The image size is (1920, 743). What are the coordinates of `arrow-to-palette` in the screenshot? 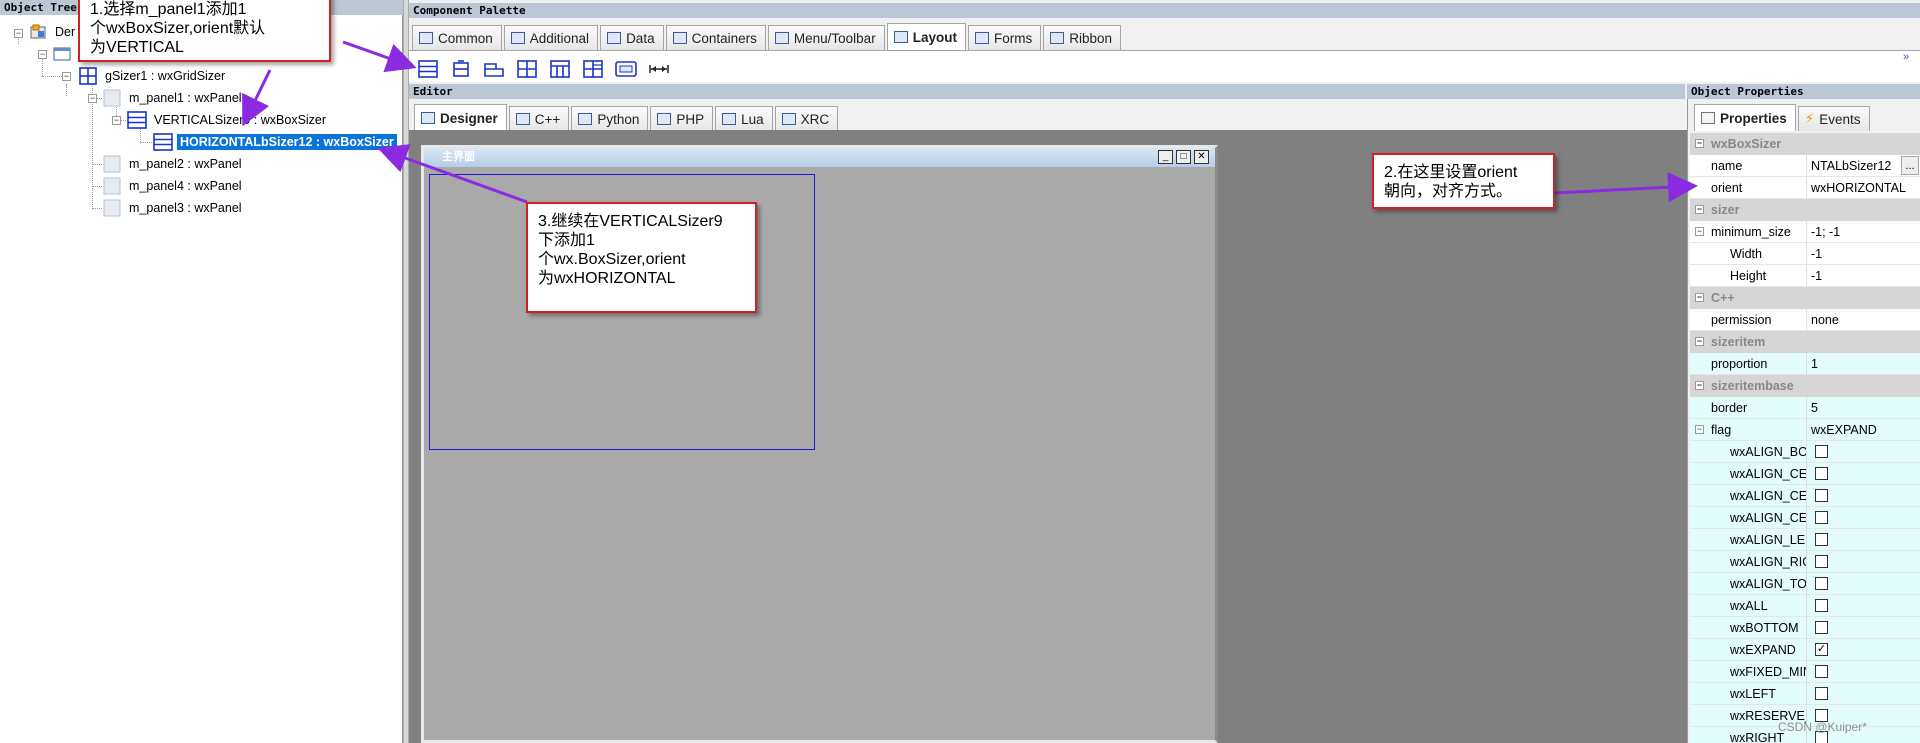 It's located at (379, 56).